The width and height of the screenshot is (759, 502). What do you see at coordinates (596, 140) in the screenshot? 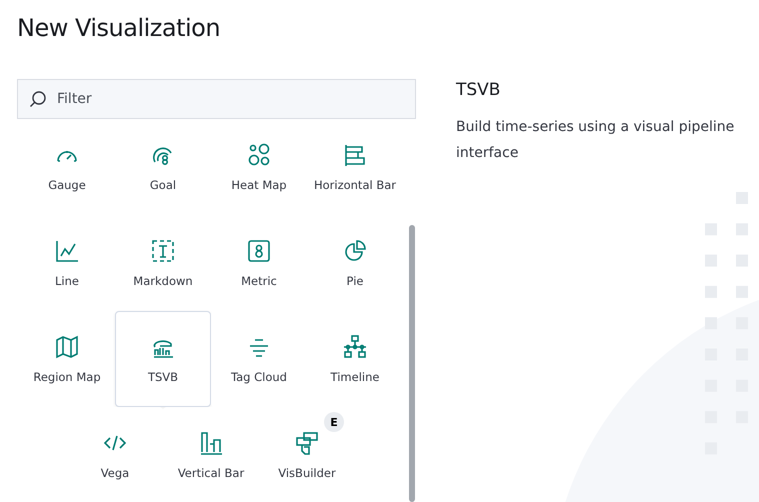
I see `detail-description: Build time-series using a visual pipeline interface` at bounding box center [596, 140].